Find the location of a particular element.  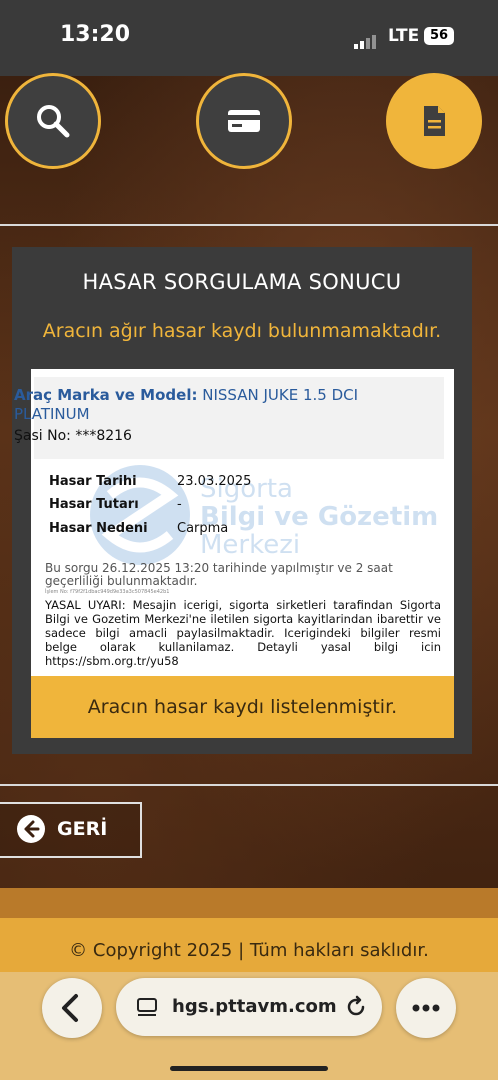

result-subtitle: Aracın ağır hasar kaydı bulunmamaktadır. is located at coordinates (242, 331).